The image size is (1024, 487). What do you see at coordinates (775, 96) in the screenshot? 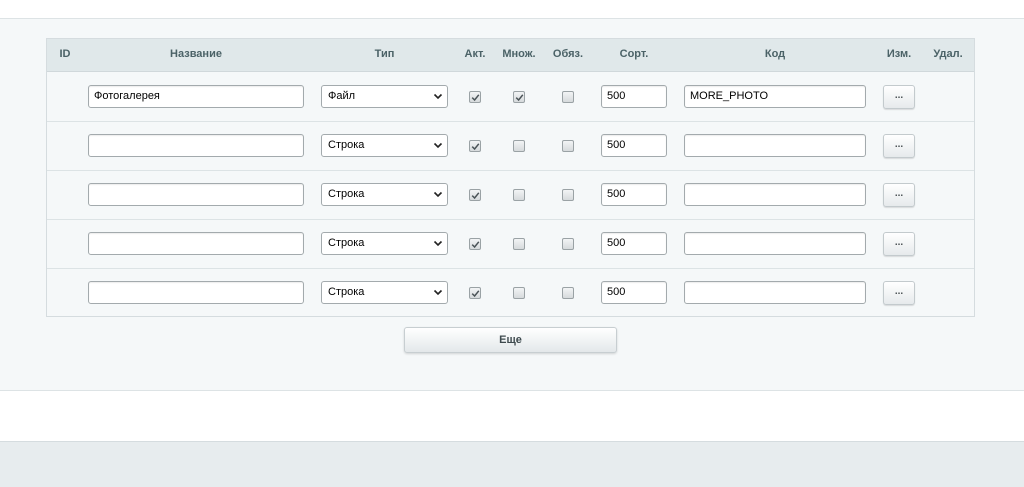
I see `code-input: MORE_PHOTO` at bounding box center [775, 96].